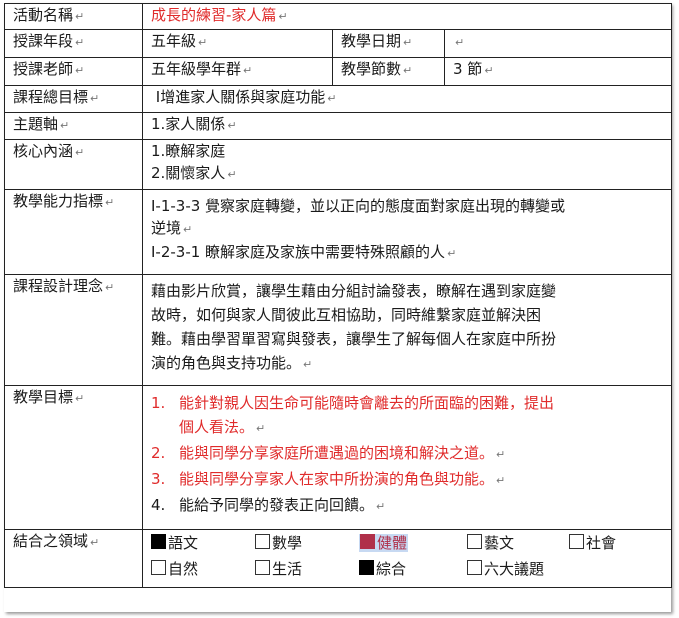  I want to click on domain-option-arts: 藝文, so click(490, 543).